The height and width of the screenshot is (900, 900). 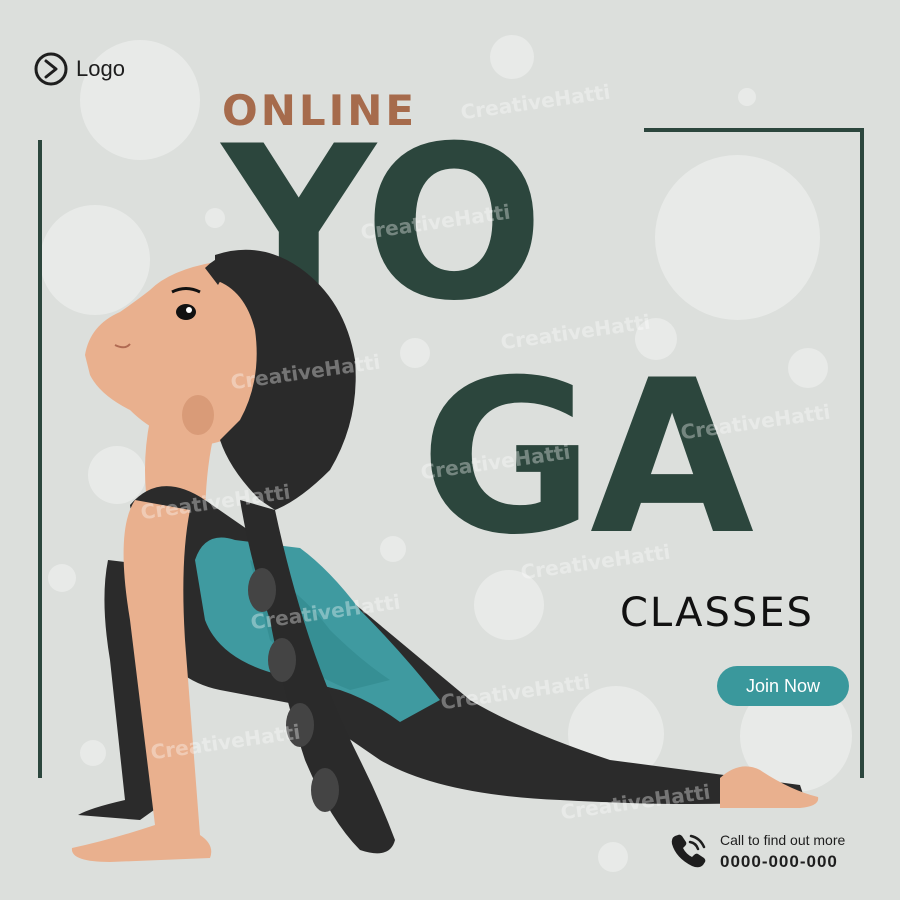 I want to click on phone-icon, so click(x=688, y=851).